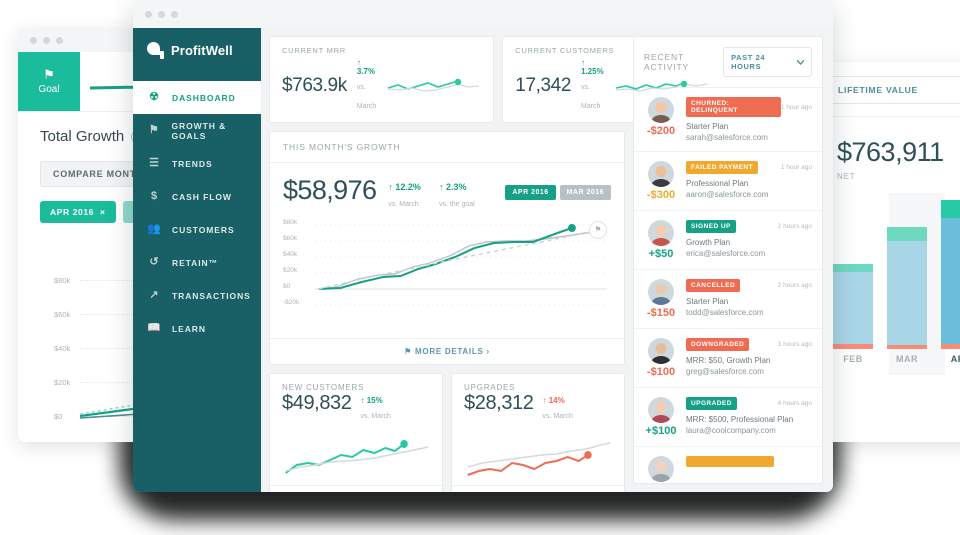 The width and height of the screenshot is (960, 535). What do you see at coordinates (461, 264) in the screenshot?
I see `growth-chart-svg` at bounding box center [461, 264].